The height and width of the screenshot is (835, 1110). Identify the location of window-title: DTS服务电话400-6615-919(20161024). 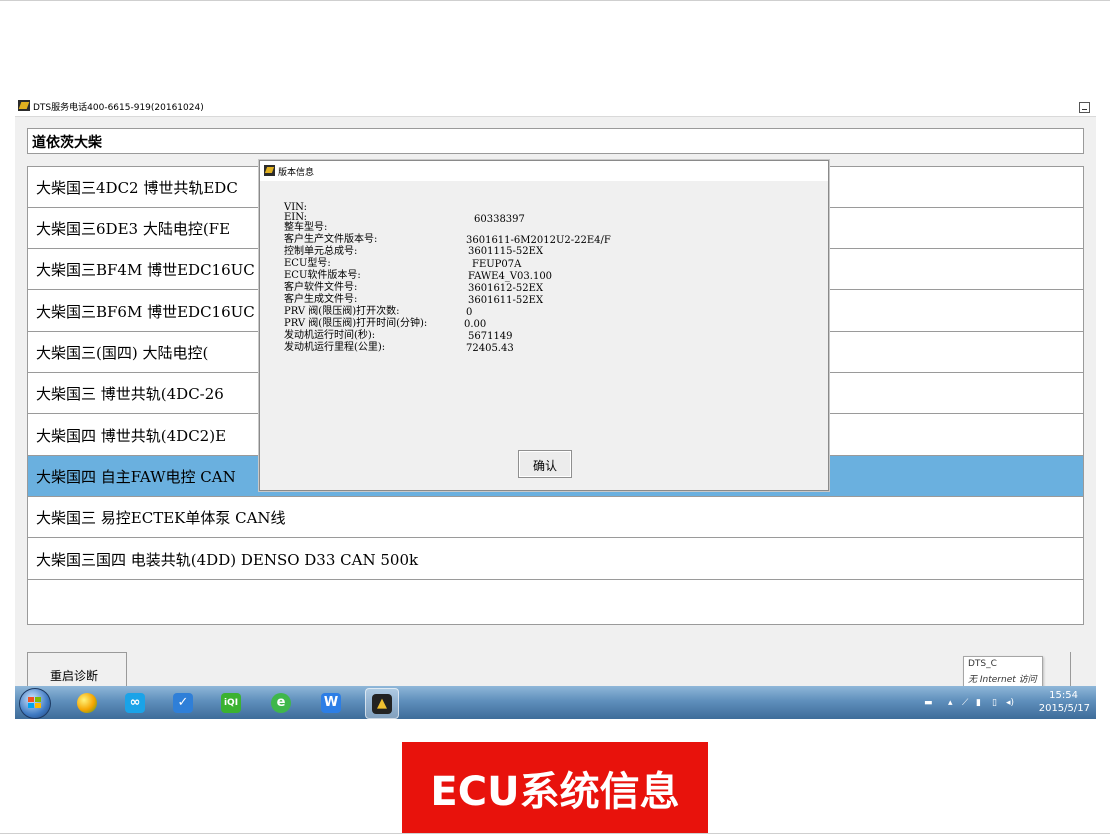
(118, 108).